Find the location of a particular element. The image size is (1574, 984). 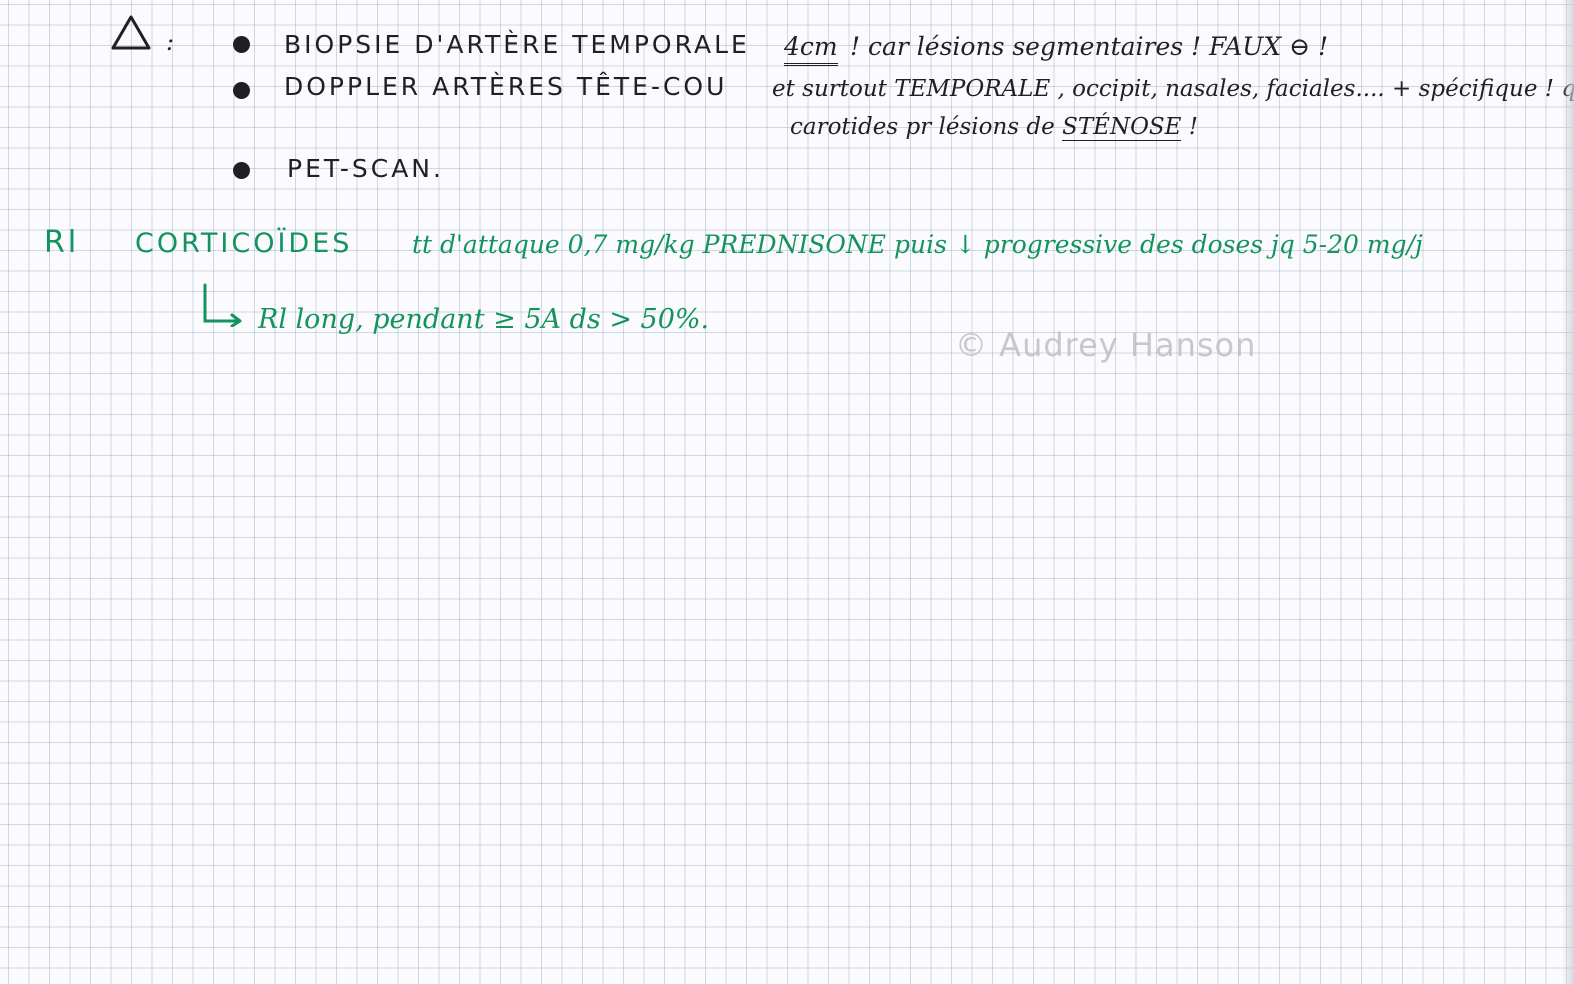

doppler-note-line2-start: carotides pr lésions de is located at coordinates (926, 127).